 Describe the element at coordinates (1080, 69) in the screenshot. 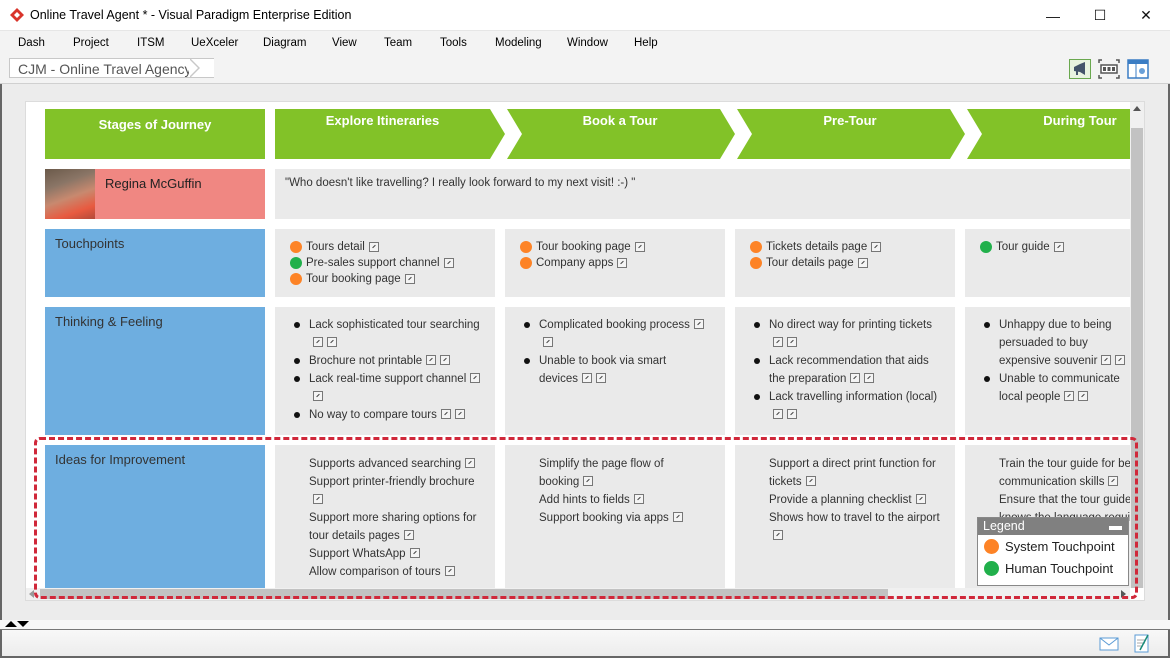

I see `megaphone-icon` at that location.